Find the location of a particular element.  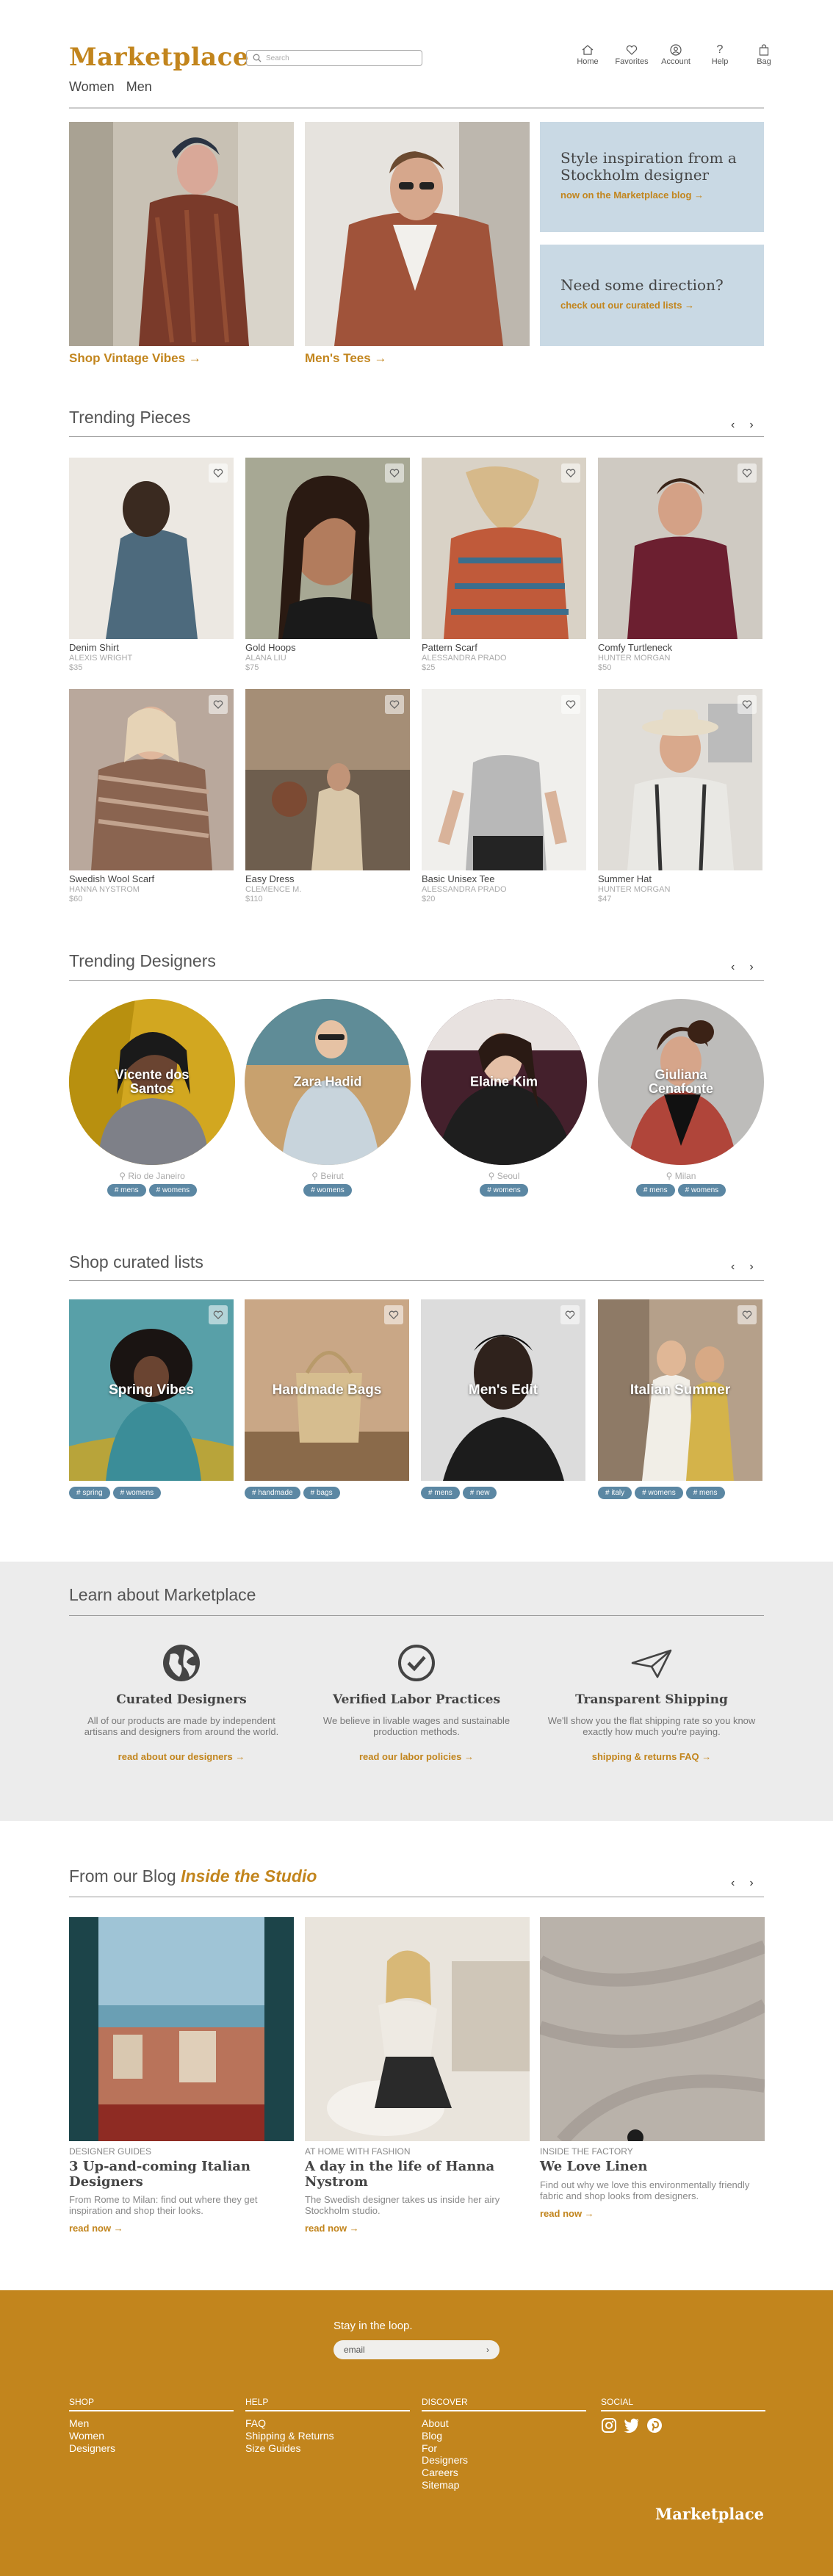

designer-name: Giuliana Cenafonte is located at coordinates (681, 1082).